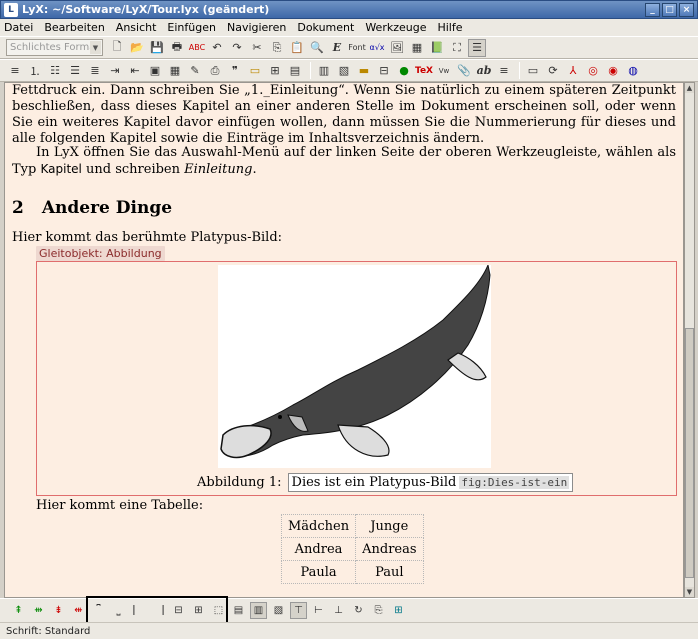 The width and height of the screenshot is (698, 639). Describe the element at coordinates (449, 27) in the screenshot. I see `menu-hilfe: Hilfe` at that location.